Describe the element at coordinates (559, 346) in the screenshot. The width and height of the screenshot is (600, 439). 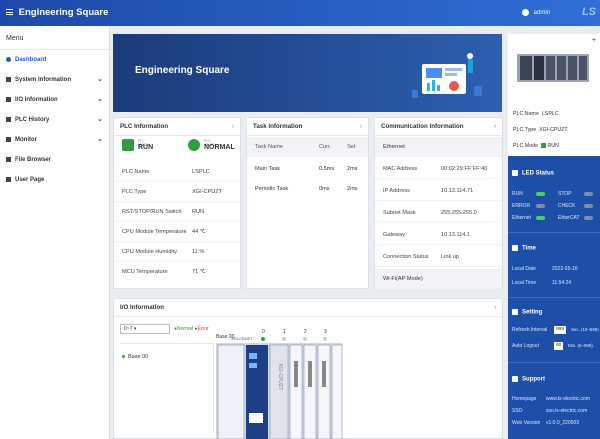
I see `auto-logout-input: 60` at that location.